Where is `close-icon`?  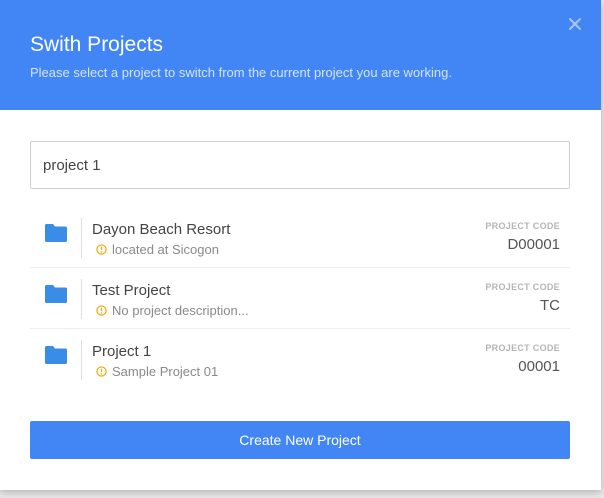
close-icon is located at coordinates (575, 24).